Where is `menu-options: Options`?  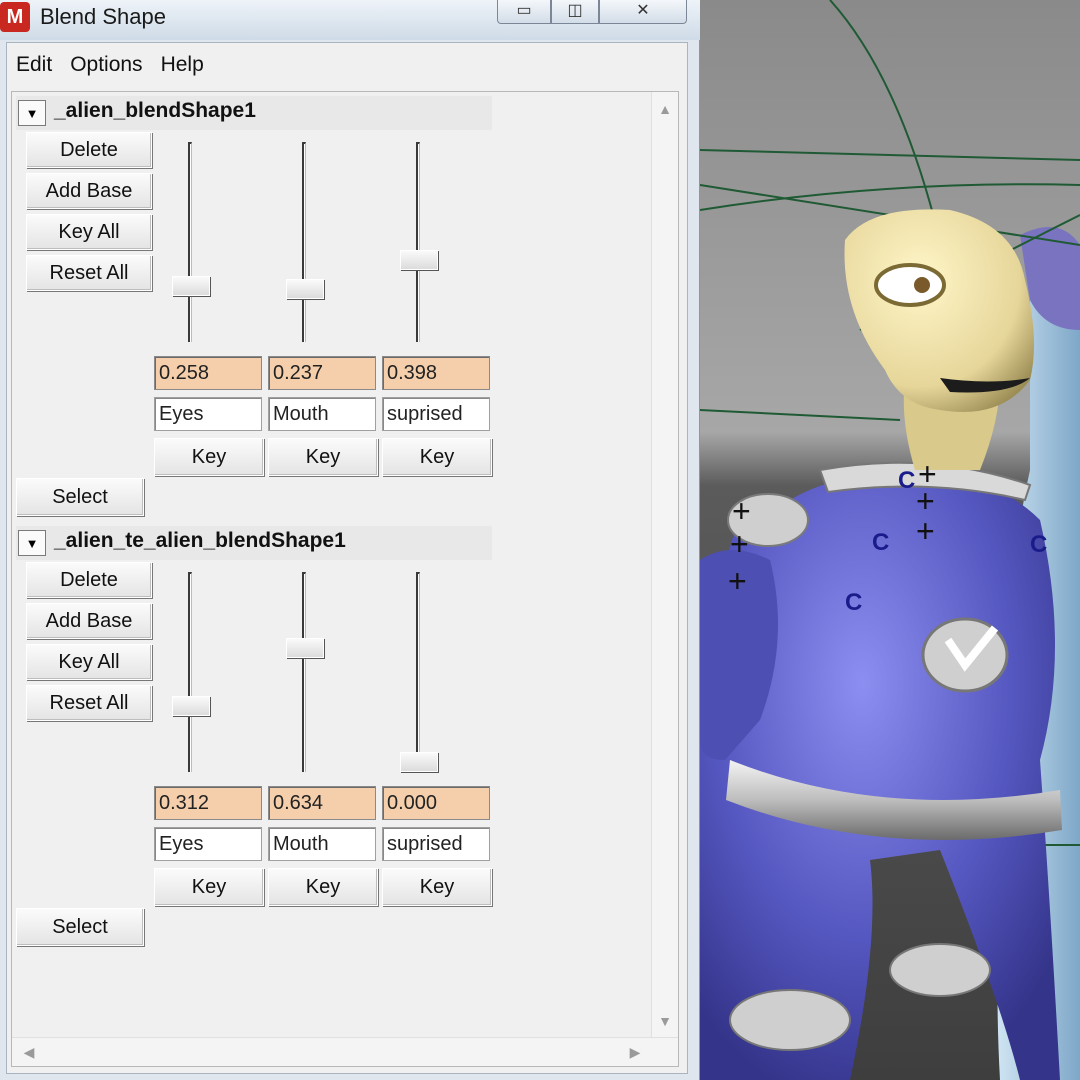
menu-options: Options is located at coordinates (106, 67).